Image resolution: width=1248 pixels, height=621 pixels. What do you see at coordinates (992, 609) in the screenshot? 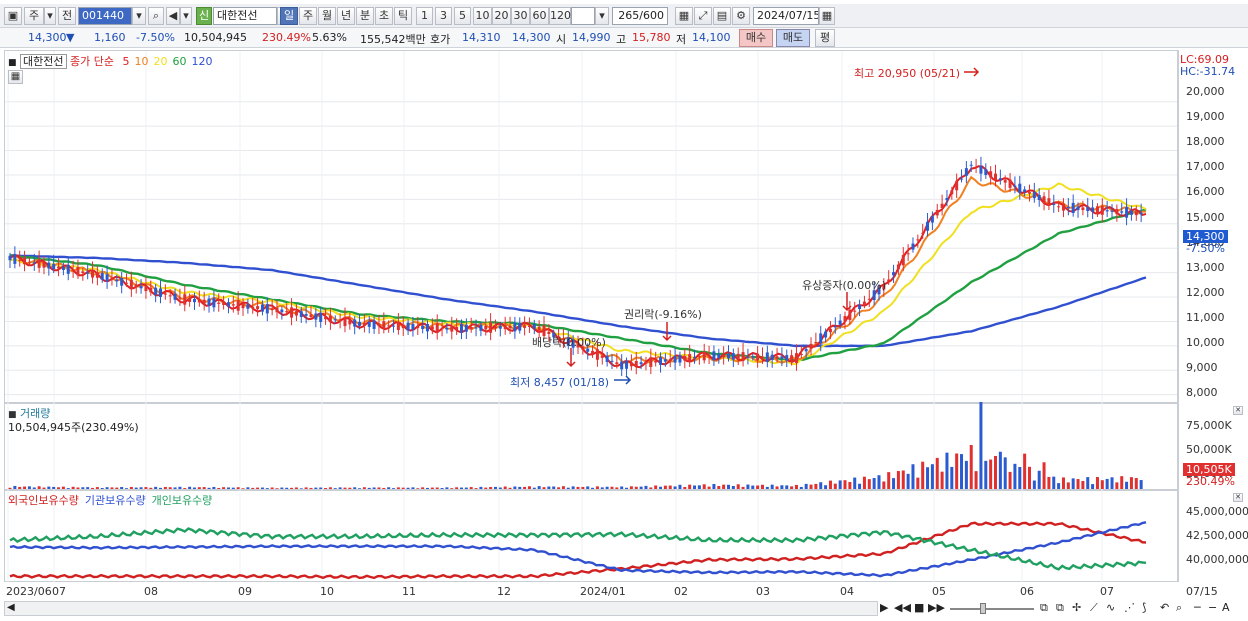
I see `zoom-slider` at bounding box center [992, 609].